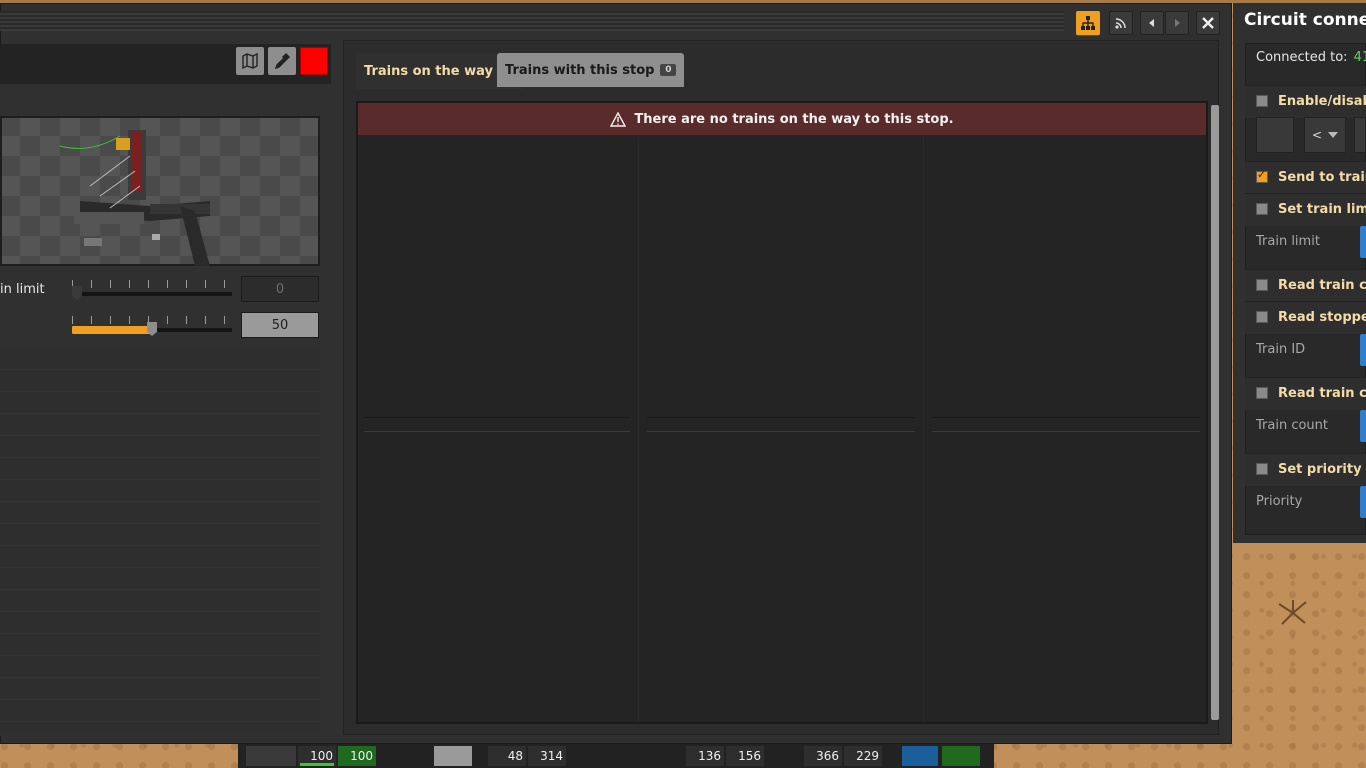 This screenshot has width=1366, height=768. What do you see at coordinates (580, 70) in the screenshot?
I see `tab-label: Trains with this stop` at bounding box center [580, 70].